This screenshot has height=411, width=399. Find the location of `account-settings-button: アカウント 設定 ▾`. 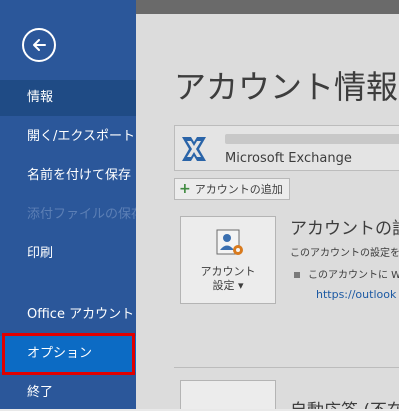

account-settings-button: アカウント 設定 ▾ is located at coordinates (228, 260).